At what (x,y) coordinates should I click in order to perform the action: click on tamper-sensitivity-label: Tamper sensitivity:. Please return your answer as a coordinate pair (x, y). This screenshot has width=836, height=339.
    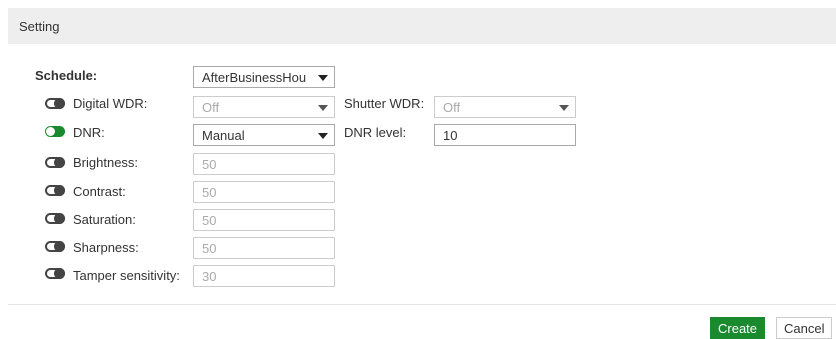
    Looking at the image, I should click on (126, 275).